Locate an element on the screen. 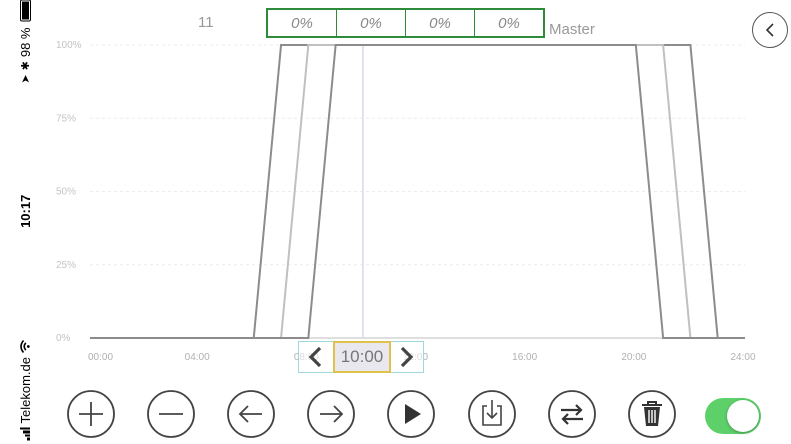  swap-icon is located at coordinates (572, 414).